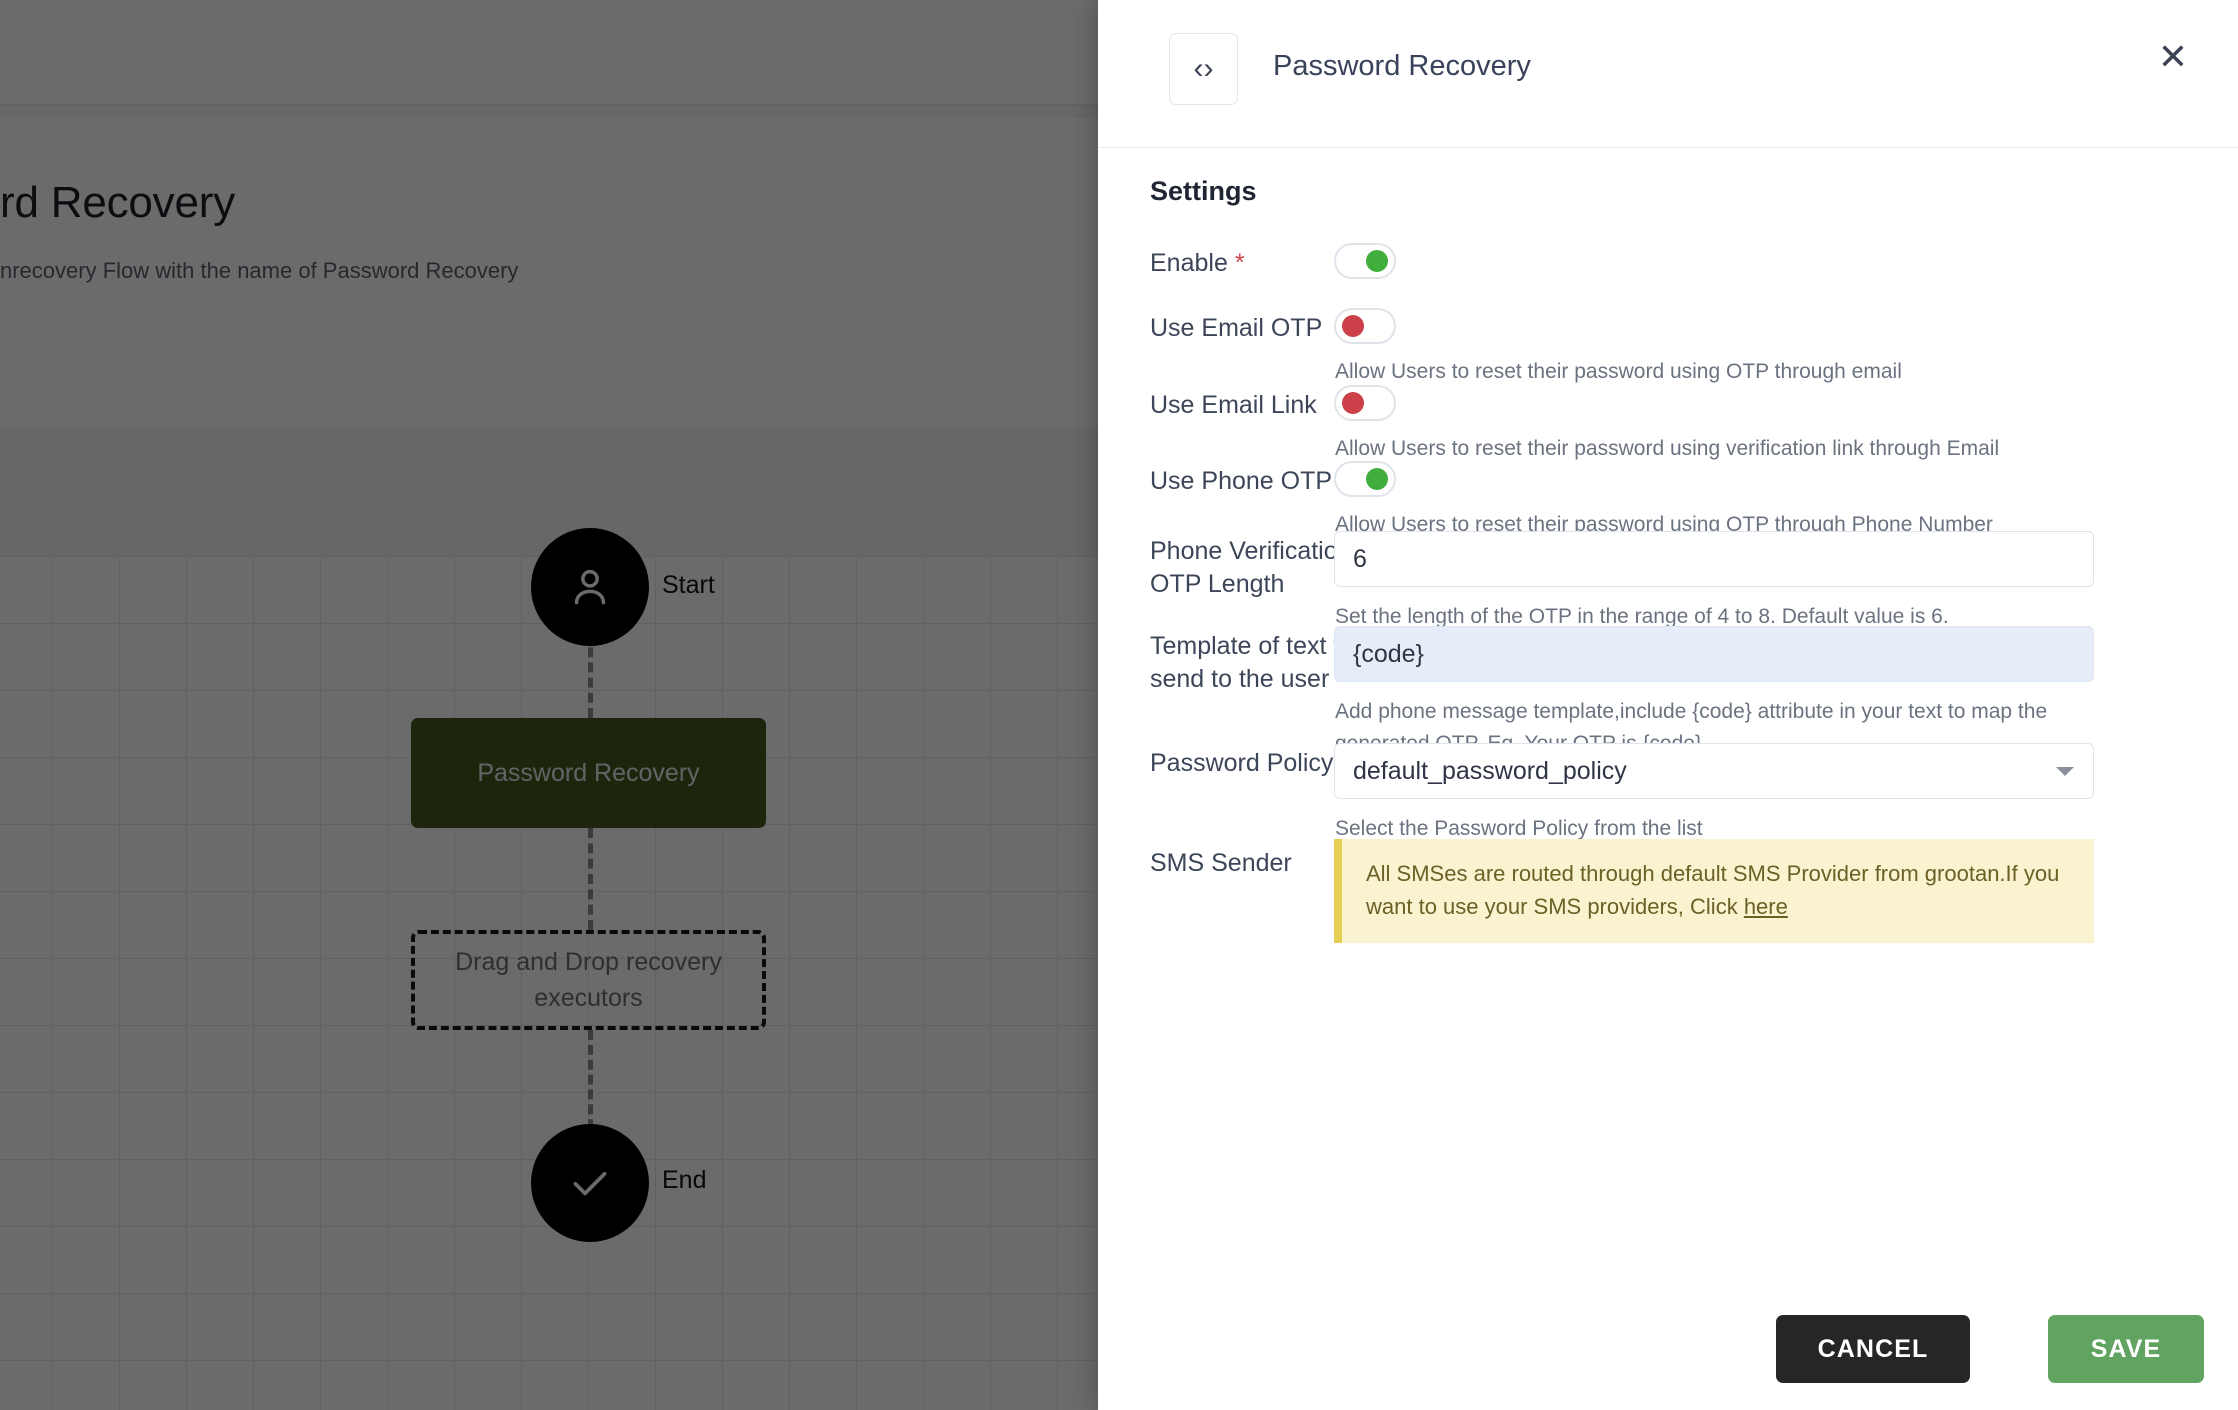  I want to click on toggle-use-email-otp, so click(1365, 326).